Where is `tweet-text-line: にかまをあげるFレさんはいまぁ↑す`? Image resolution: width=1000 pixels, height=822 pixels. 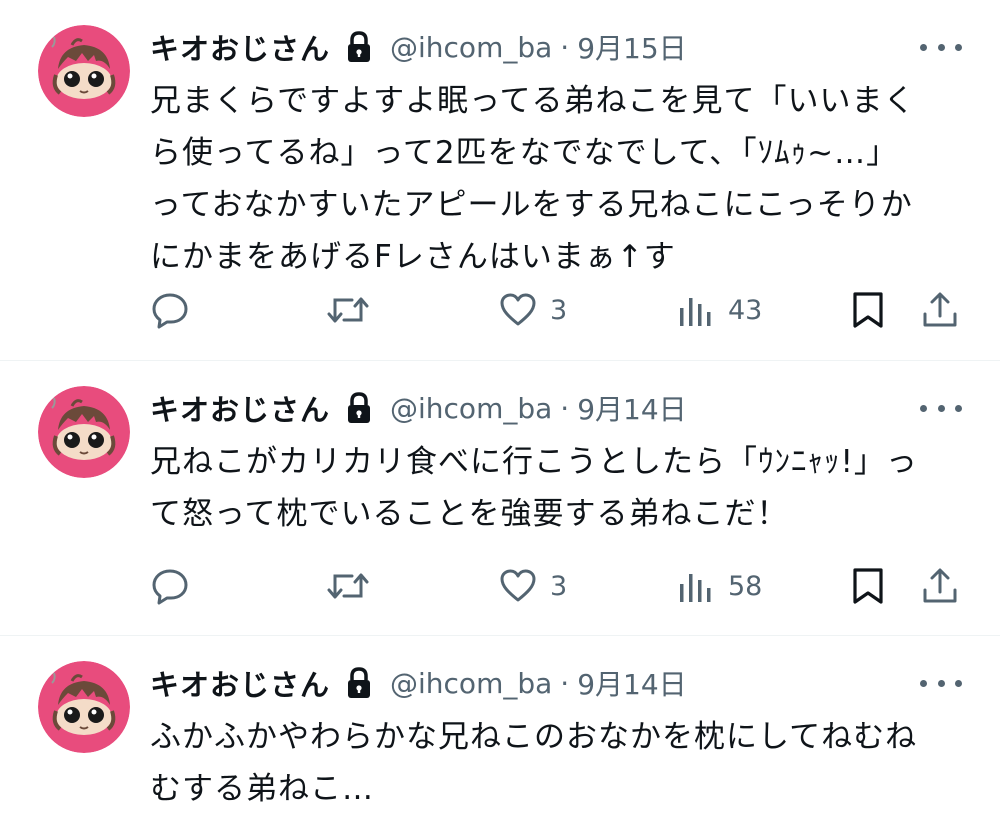
tweet-text-line: にかまをあげるFレさんはいまぁ↑す is located at coordinates (413, 257).